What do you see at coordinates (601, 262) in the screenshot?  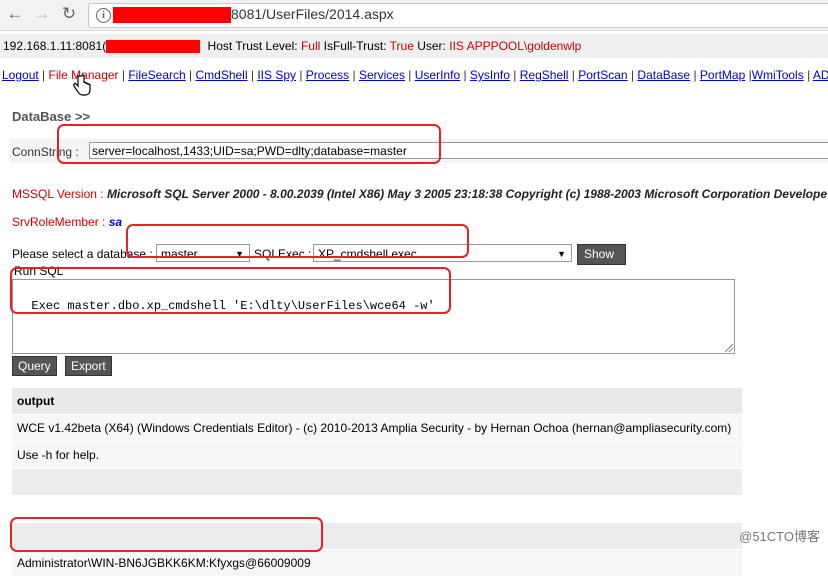 I see `show-tables-button: Show Tables` at bounding box center [601, 262].